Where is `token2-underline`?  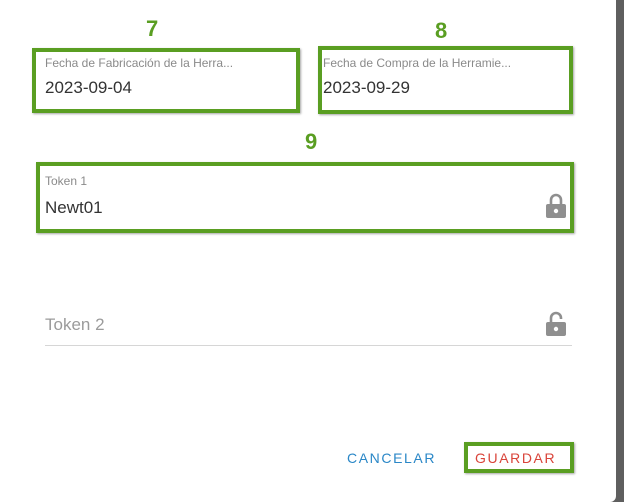 token2-underline is located at coordinates (308, 345).